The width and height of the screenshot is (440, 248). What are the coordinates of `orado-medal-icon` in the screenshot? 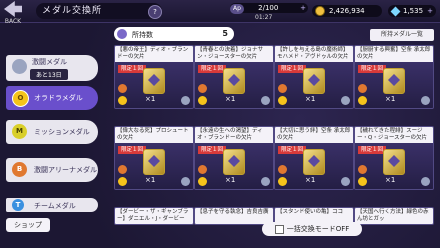 It's located at (122, 34).